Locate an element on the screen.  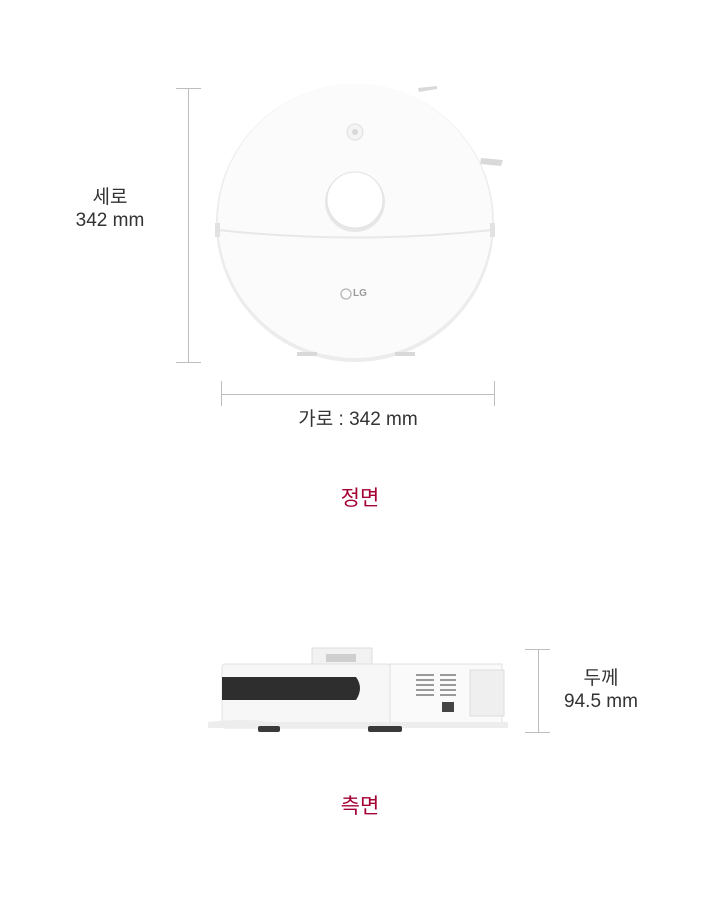
thickness-dimension-tick-bottom is located at coordinates (537, 732).